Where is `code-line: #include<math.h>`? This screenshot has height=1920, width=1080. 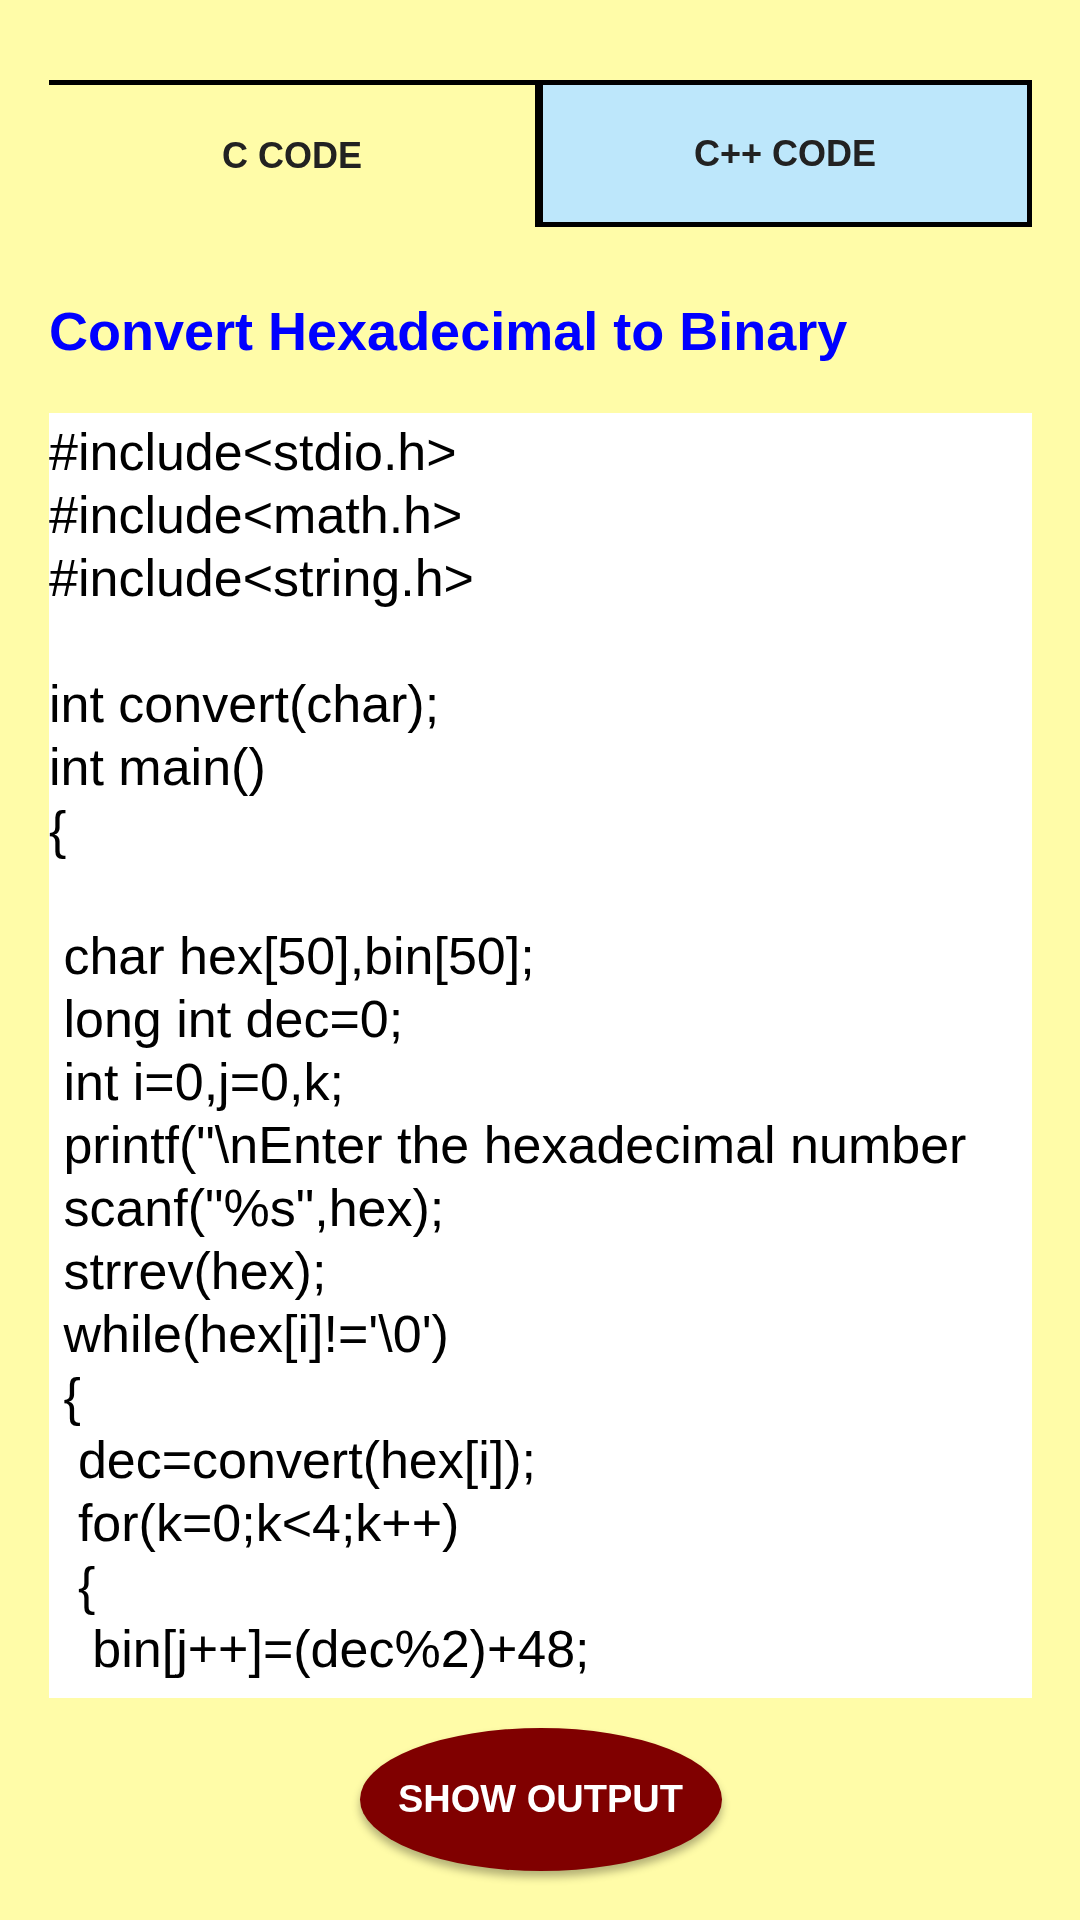
code-line: #include<math.h> is located at coordinates (256, 515).